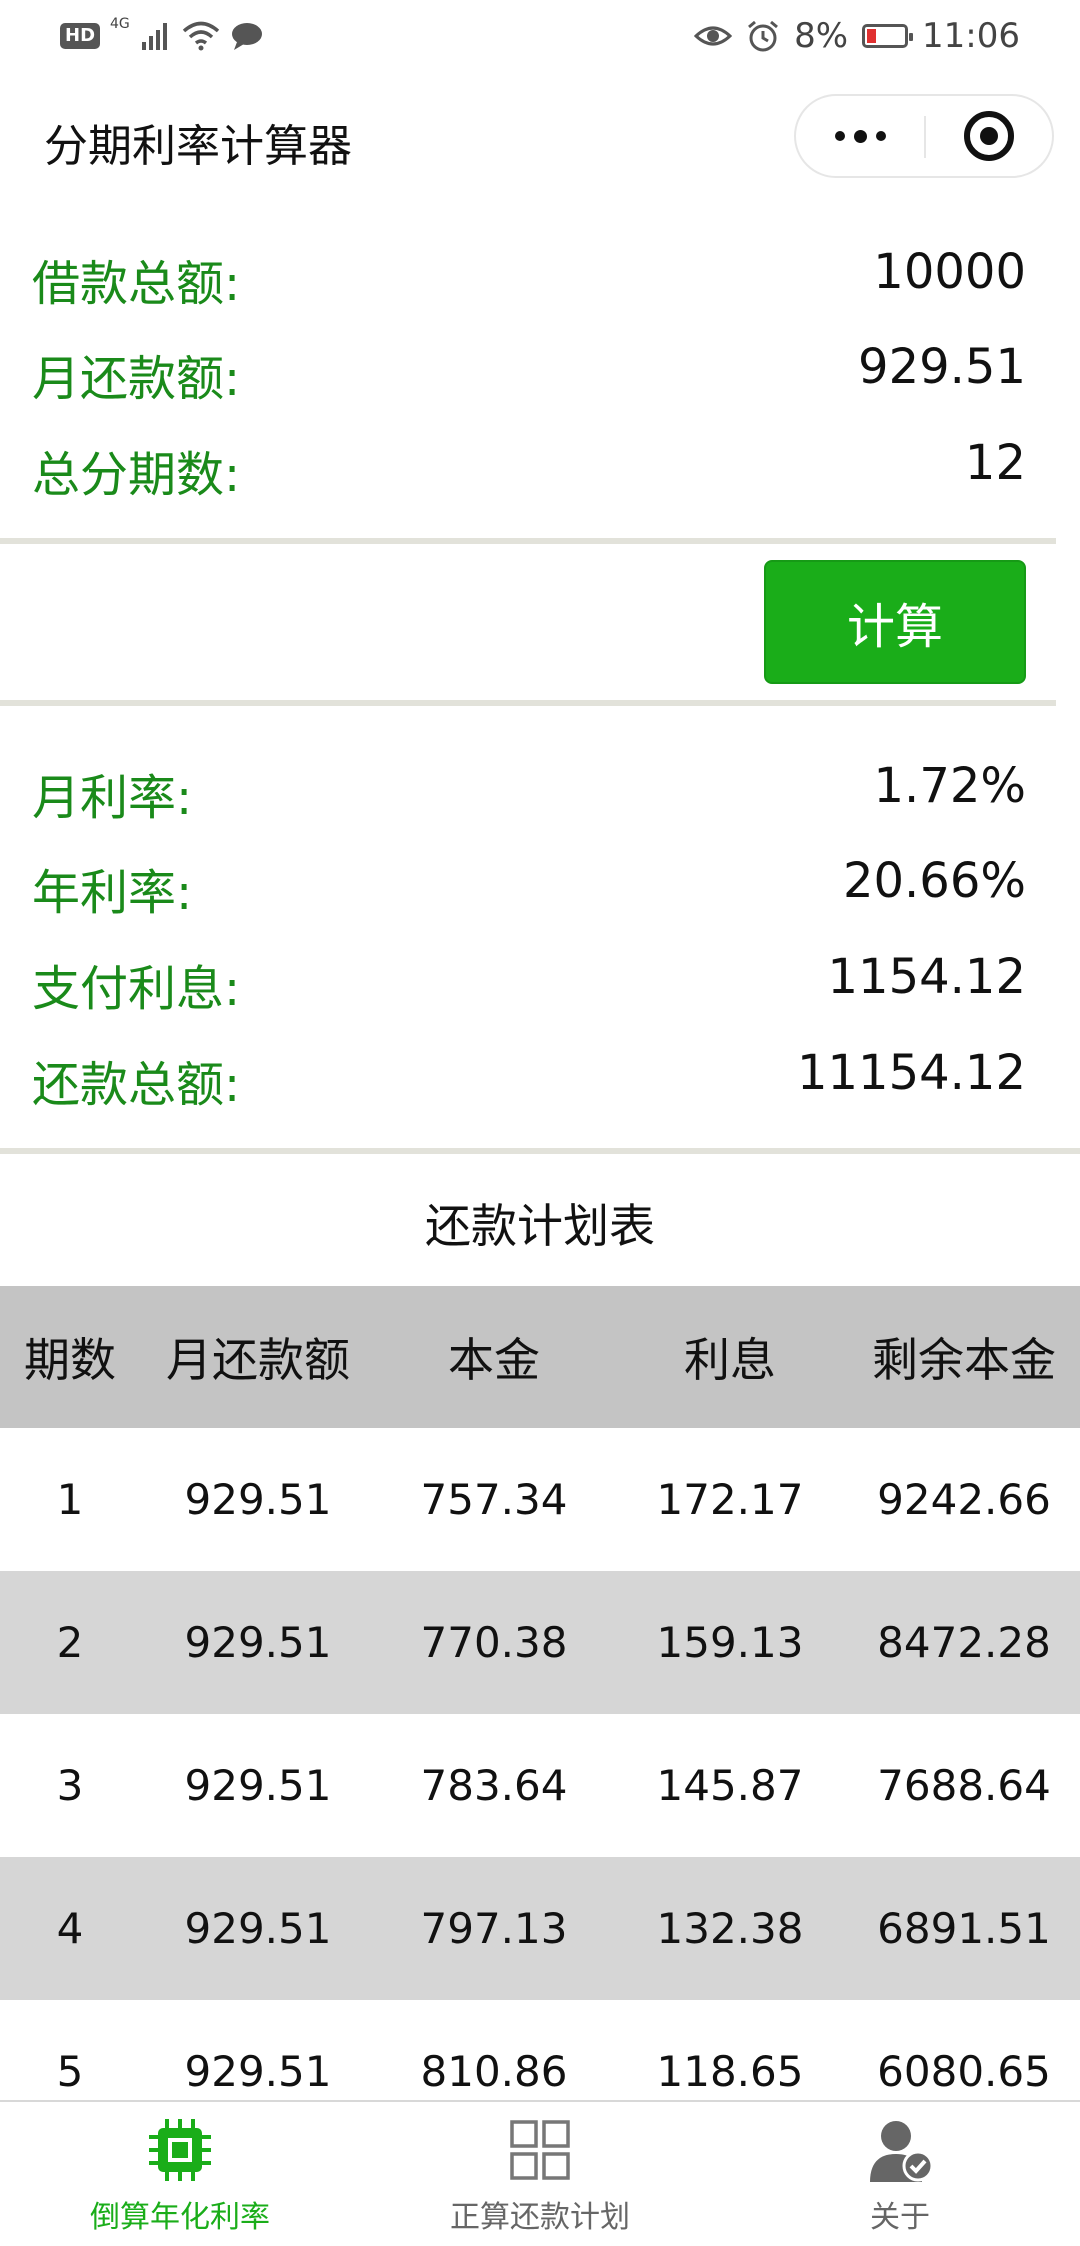 The image size is (1080, 2246). Describe the element at coordinates (860, 136) in the screenshot. I see `more-options-button` at that location.